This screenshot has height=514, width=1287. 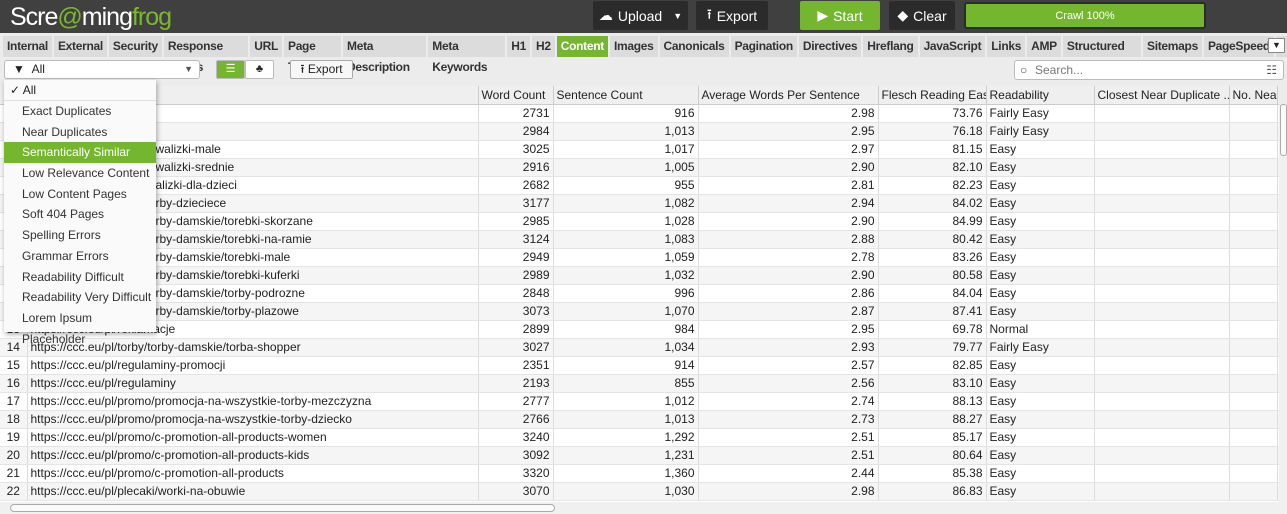 I want to click on column-header: No. Near, so click(x=1253, y=95).